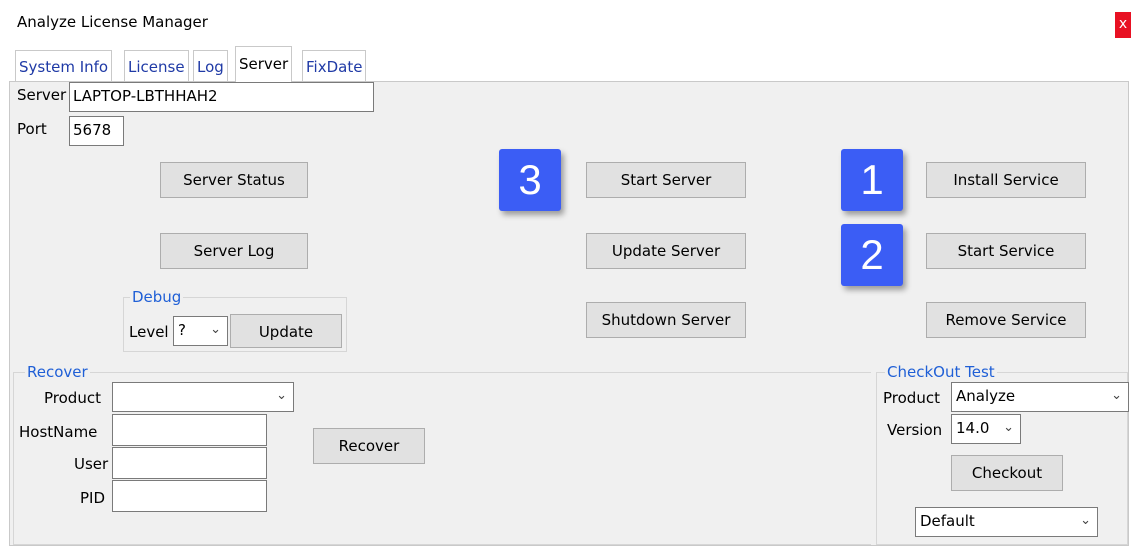  What do you see at coordinates (1006, 251) in the screenshot?
I see `start-service-button: Start Service` at bounding box center [1006, 251].